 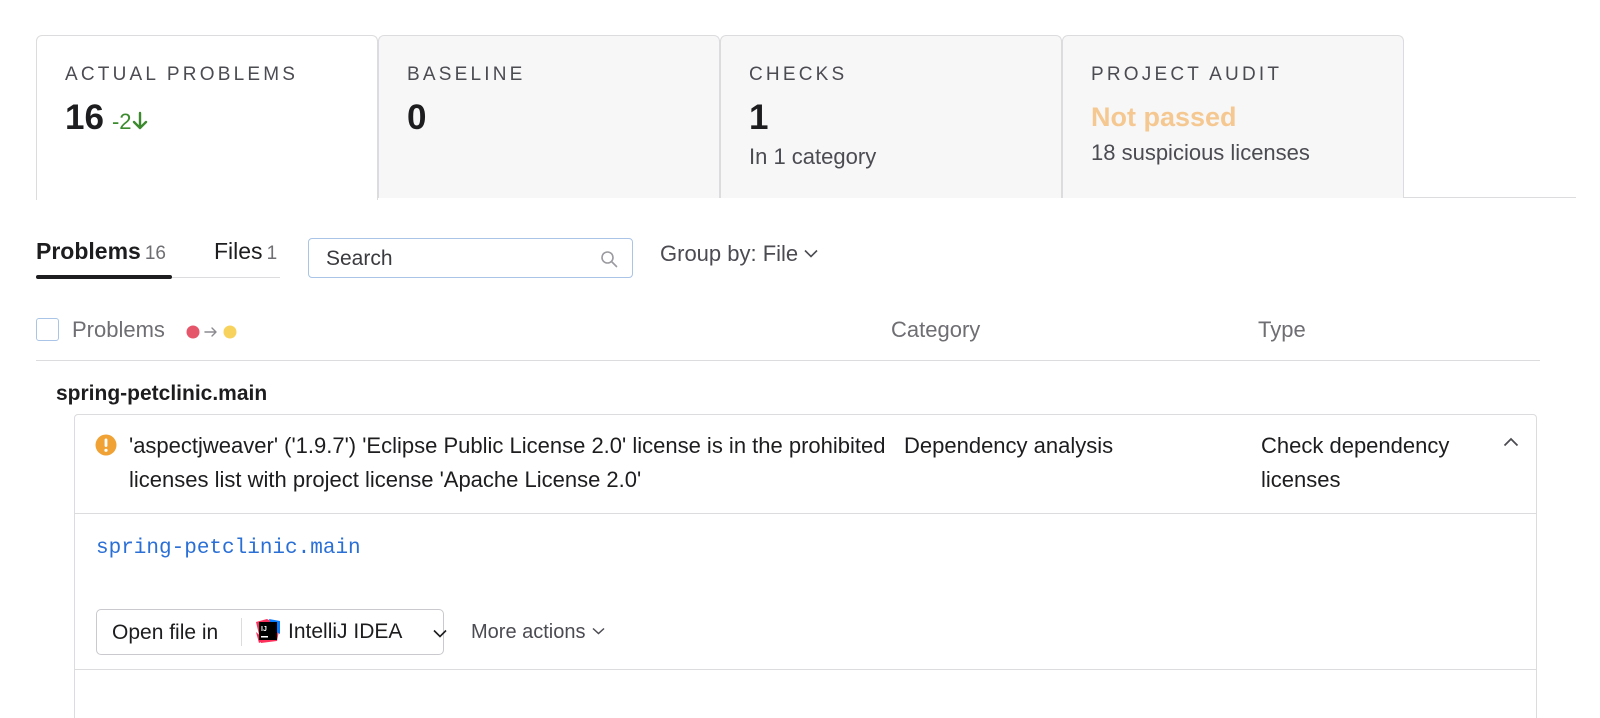 I want to click on column-header-problems: Problems, so click(x=118, y=330).